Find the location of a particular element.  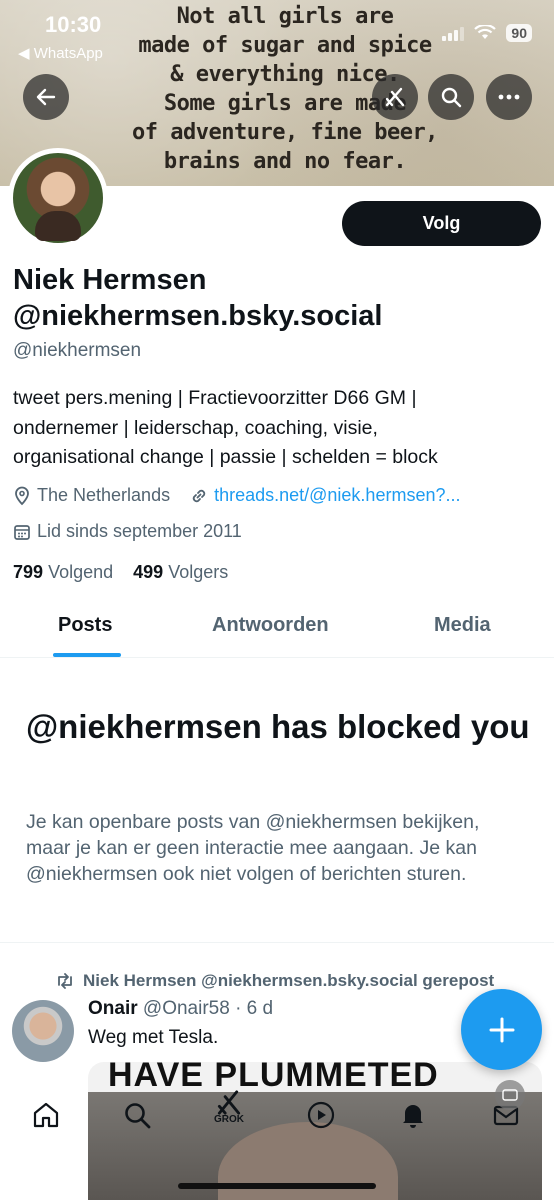

profile-joined-row: Lid sinds september 2011 is located at coordinates (127, 531).